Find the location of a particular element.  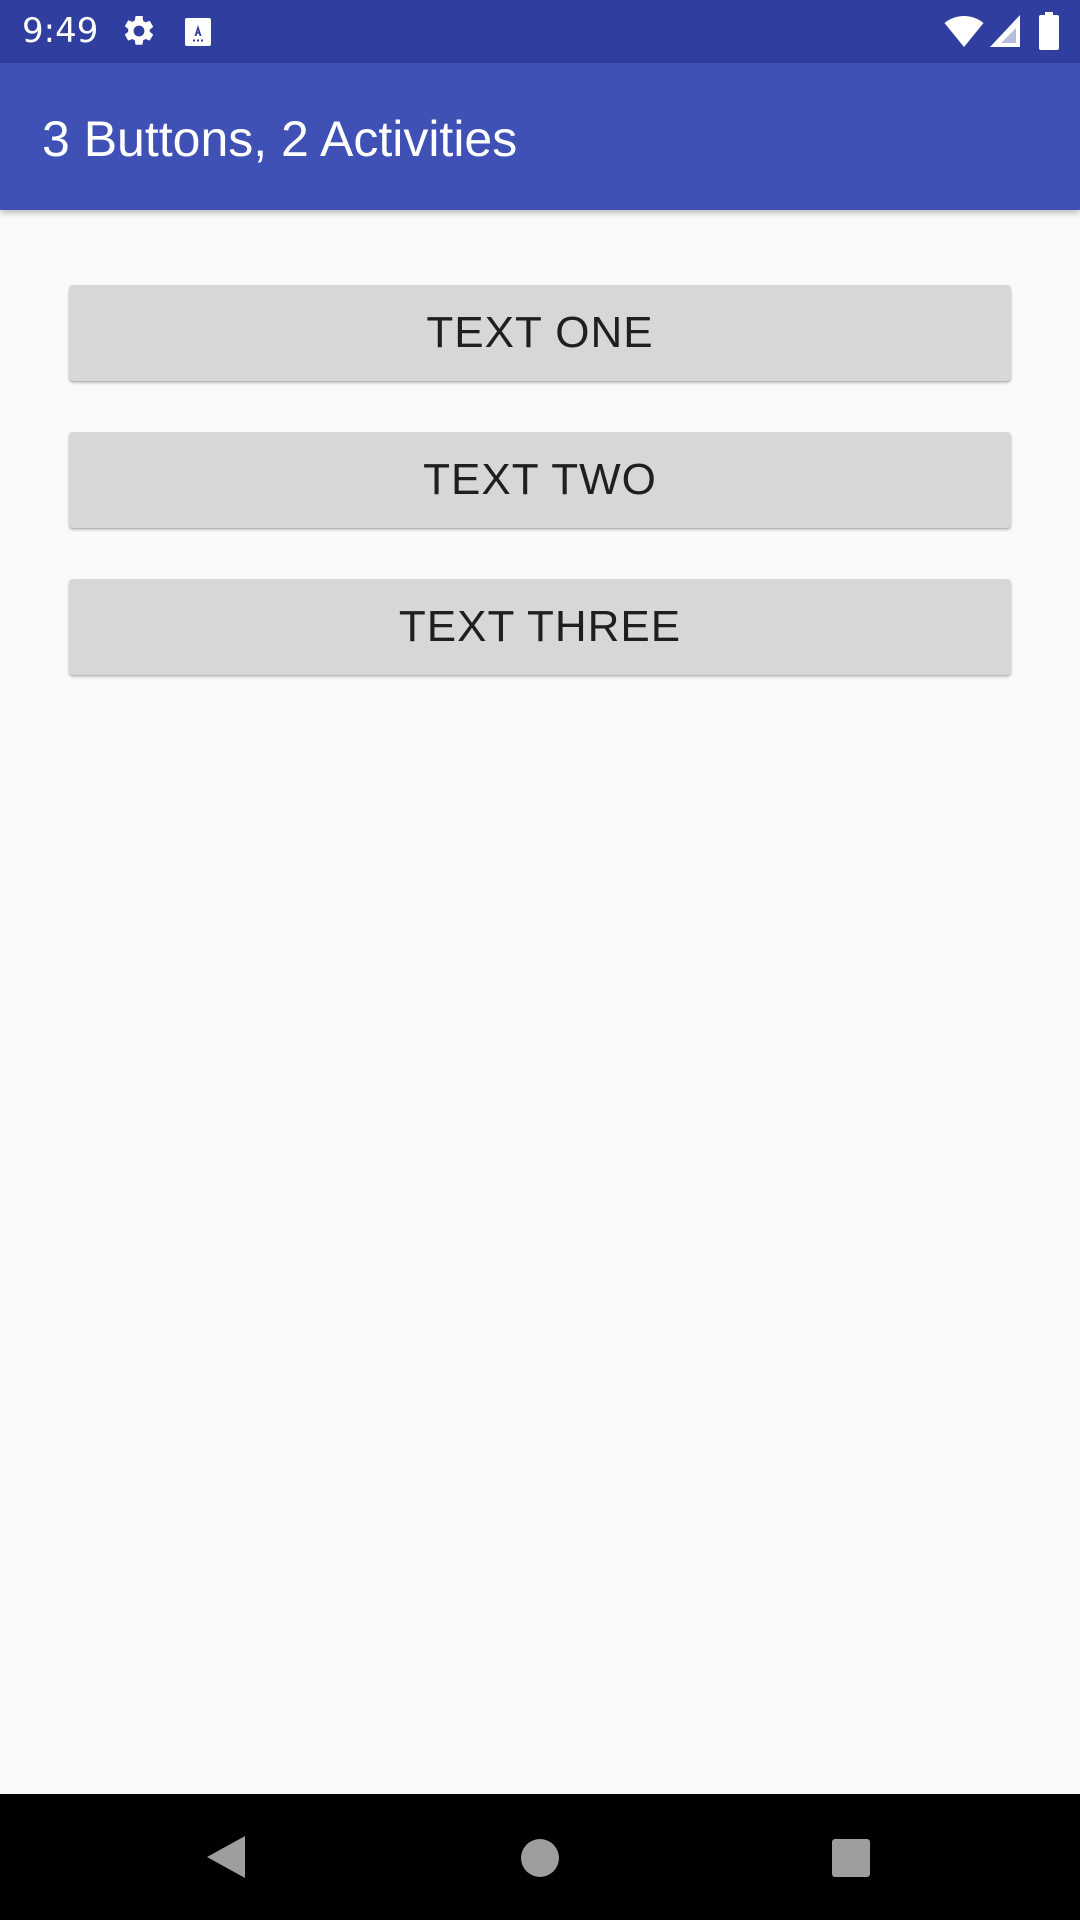

page-title: 3 Buttons, 2 Activities is located at coordinates (280, 139).